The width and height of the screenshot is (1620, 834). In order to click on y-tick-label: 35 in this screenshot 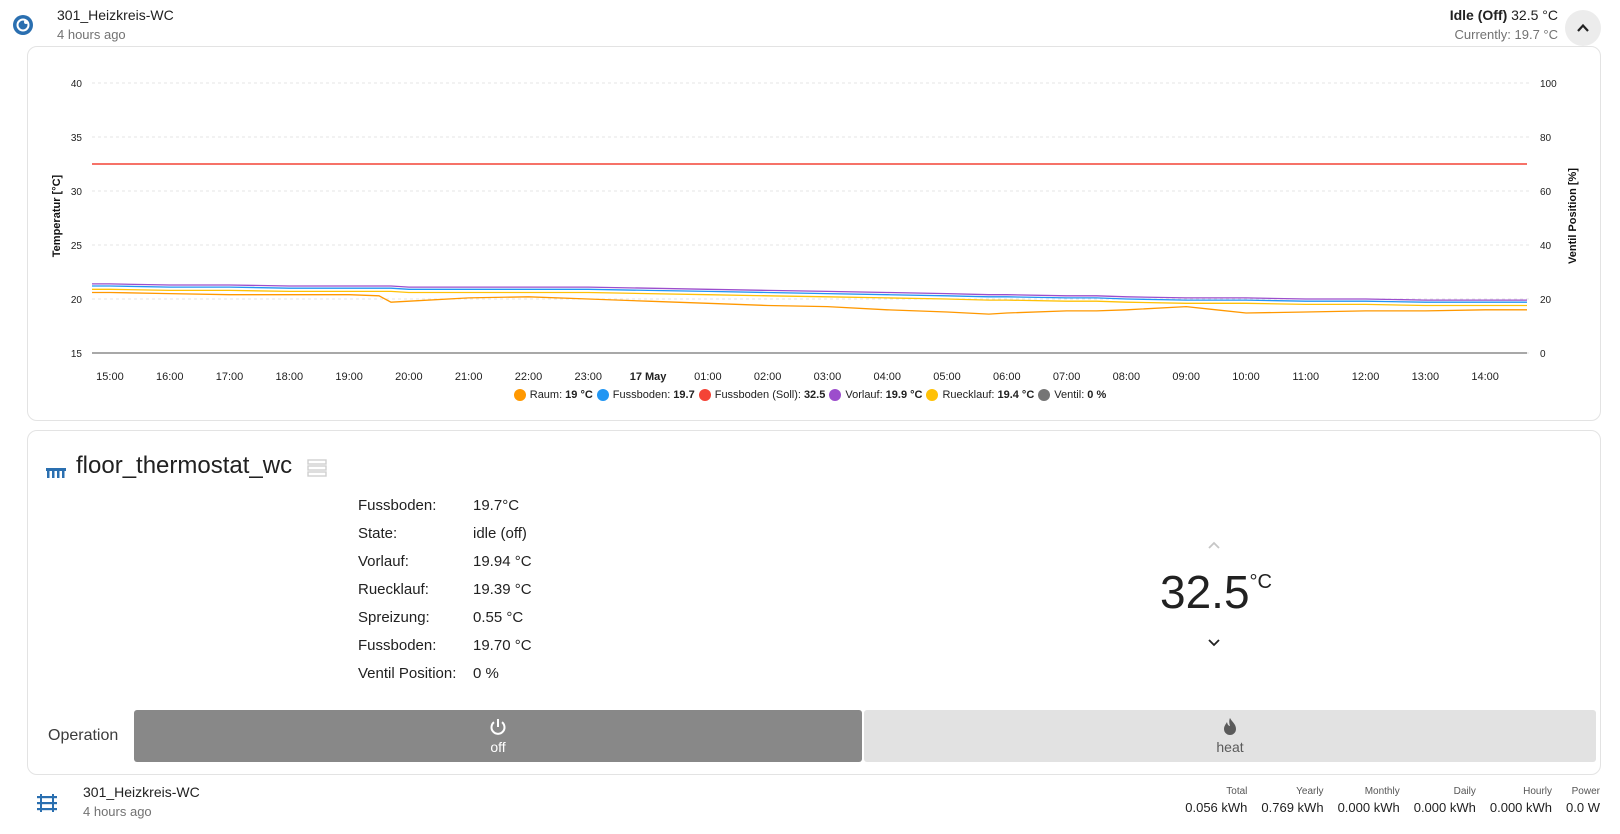, I will do `click(77, 138)`.